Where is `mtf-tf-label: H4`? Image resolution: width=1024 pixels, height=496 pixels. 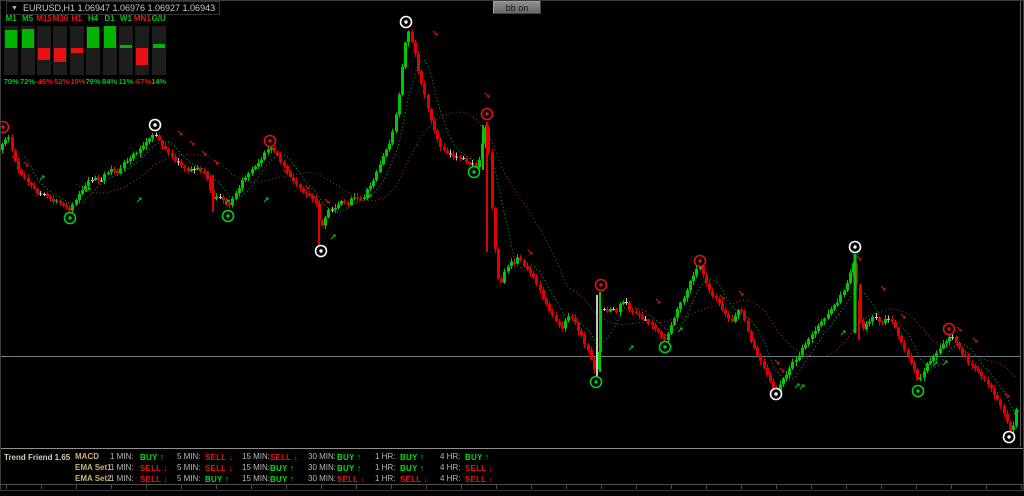
mtf-tf-label: H4 is located at coordinates (93, 18).